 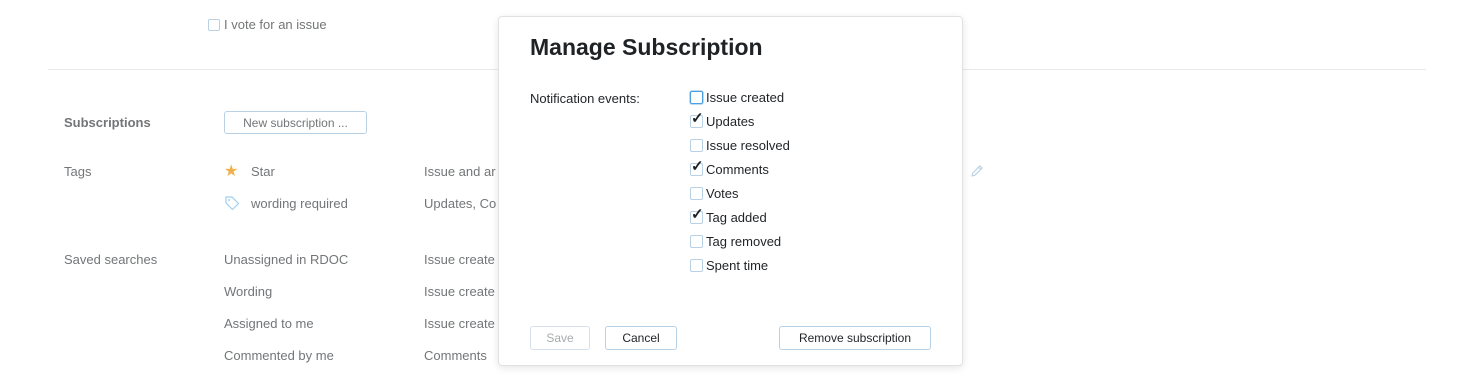 I want to click on event-option: Issue created, so click(x=737, y=97).